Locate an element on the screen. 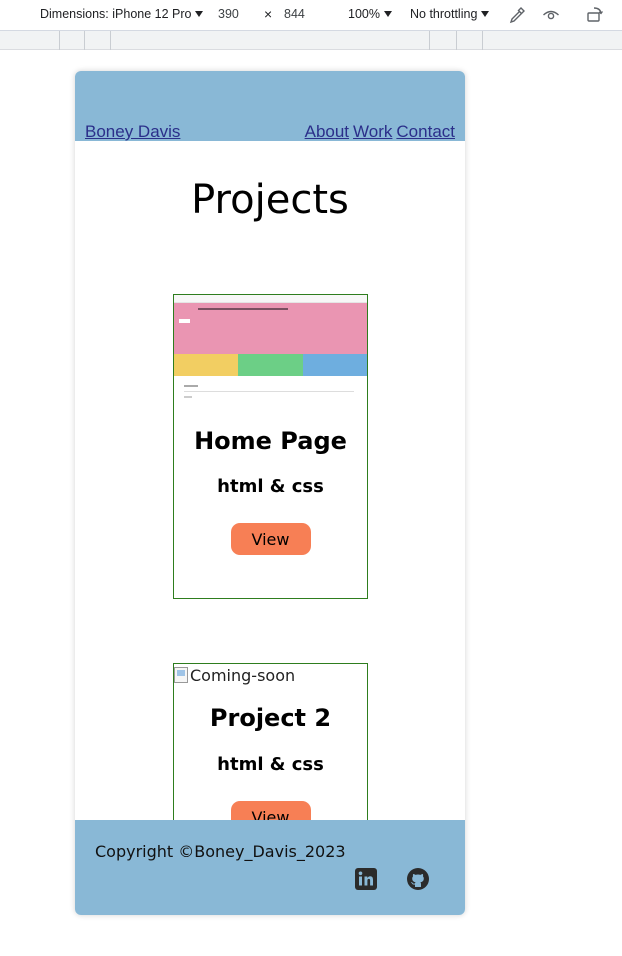  thumbnail-topbar is located at coordinates (270, 299).